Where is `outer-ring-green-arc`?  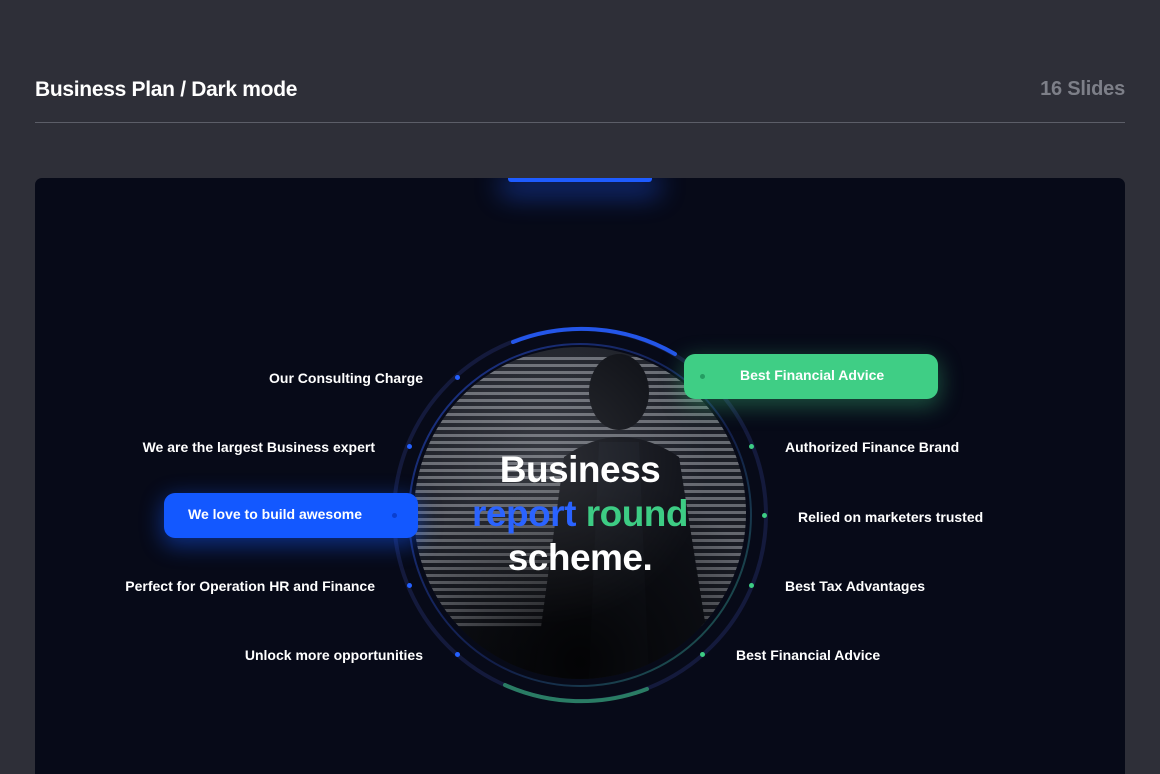
outer-ring-green-arc is located at coordinates (576, 693).